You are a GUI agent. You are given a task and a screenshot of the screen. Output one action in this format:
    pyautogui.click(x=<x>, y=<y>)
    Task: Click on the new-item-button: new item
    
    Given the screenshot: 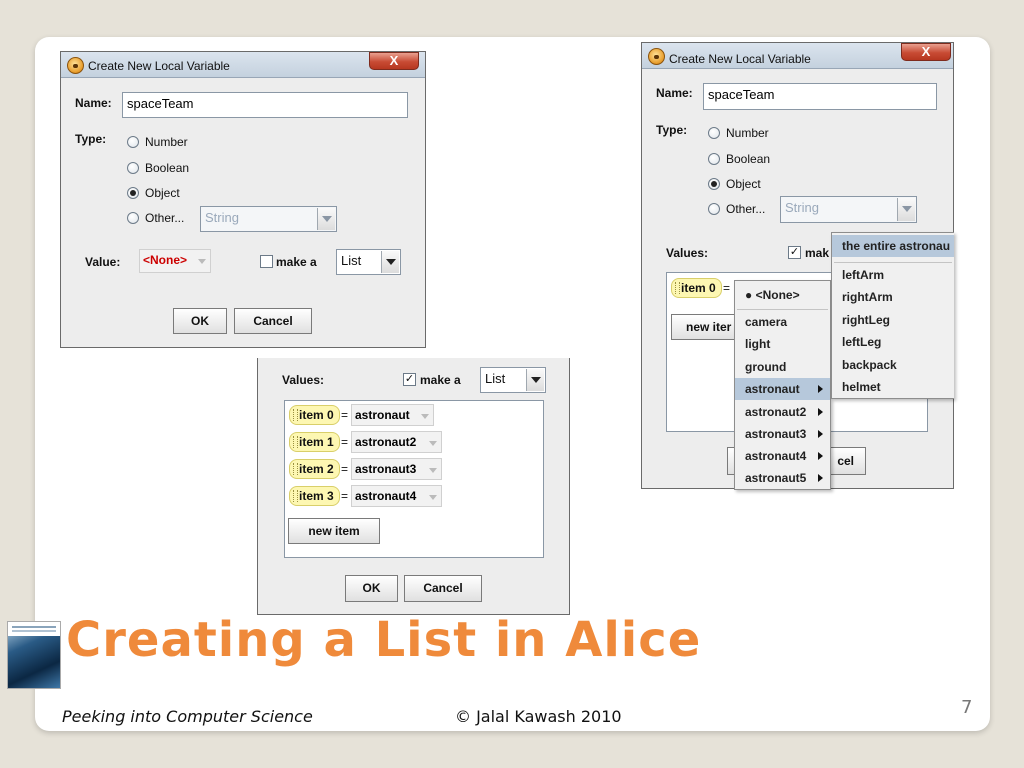 What is the action you would take?
    pyautogui.click(x=334, y=531)
    